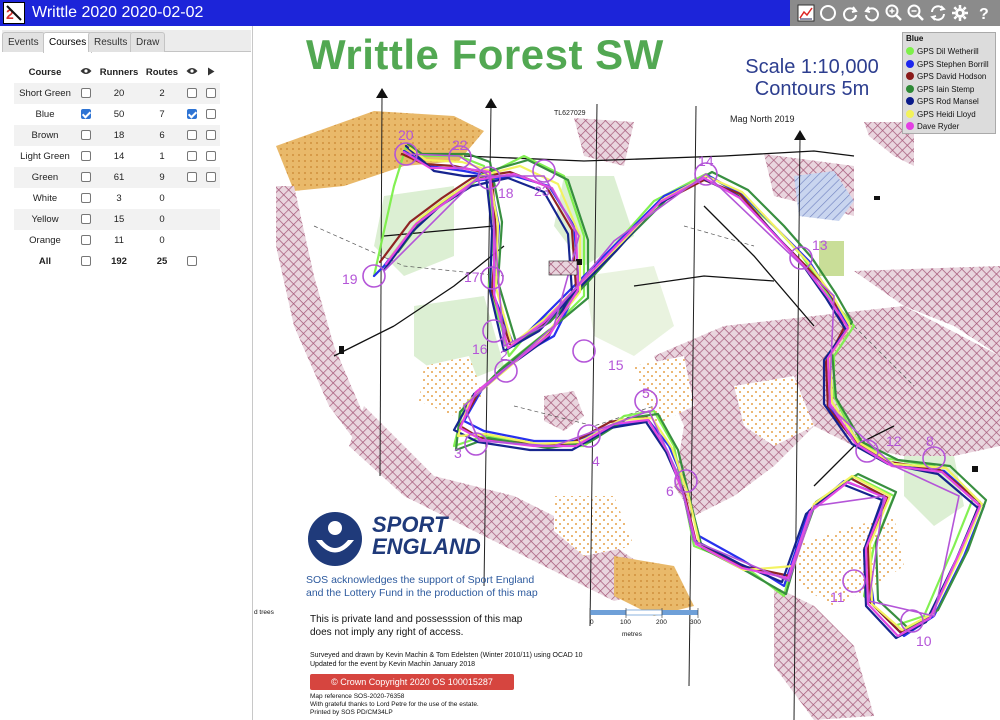  What do you see at coordinates (192, 261) in the screenshot?
I see `show-all-routes-checkbox` at bounding box center [192, 261].